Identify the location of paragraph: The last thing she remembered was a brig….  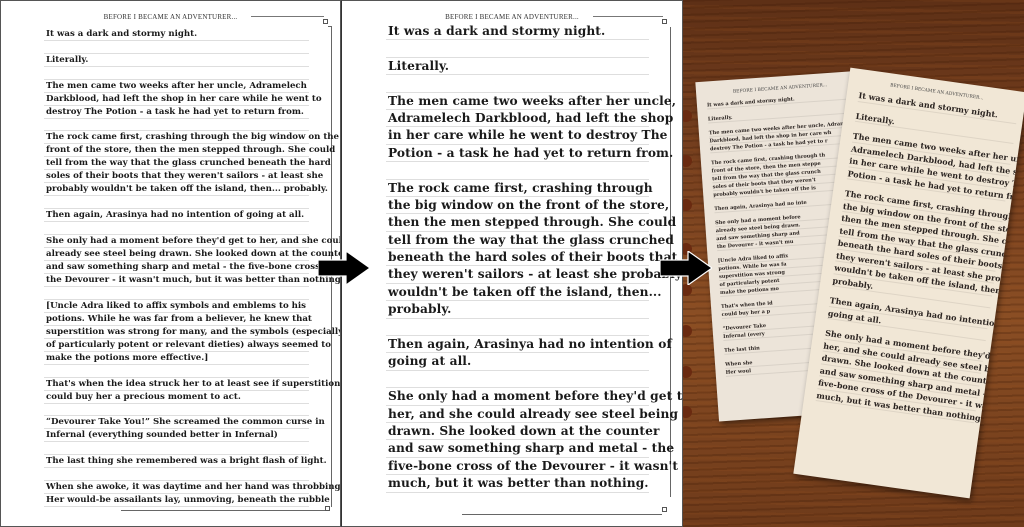
(185, 462).